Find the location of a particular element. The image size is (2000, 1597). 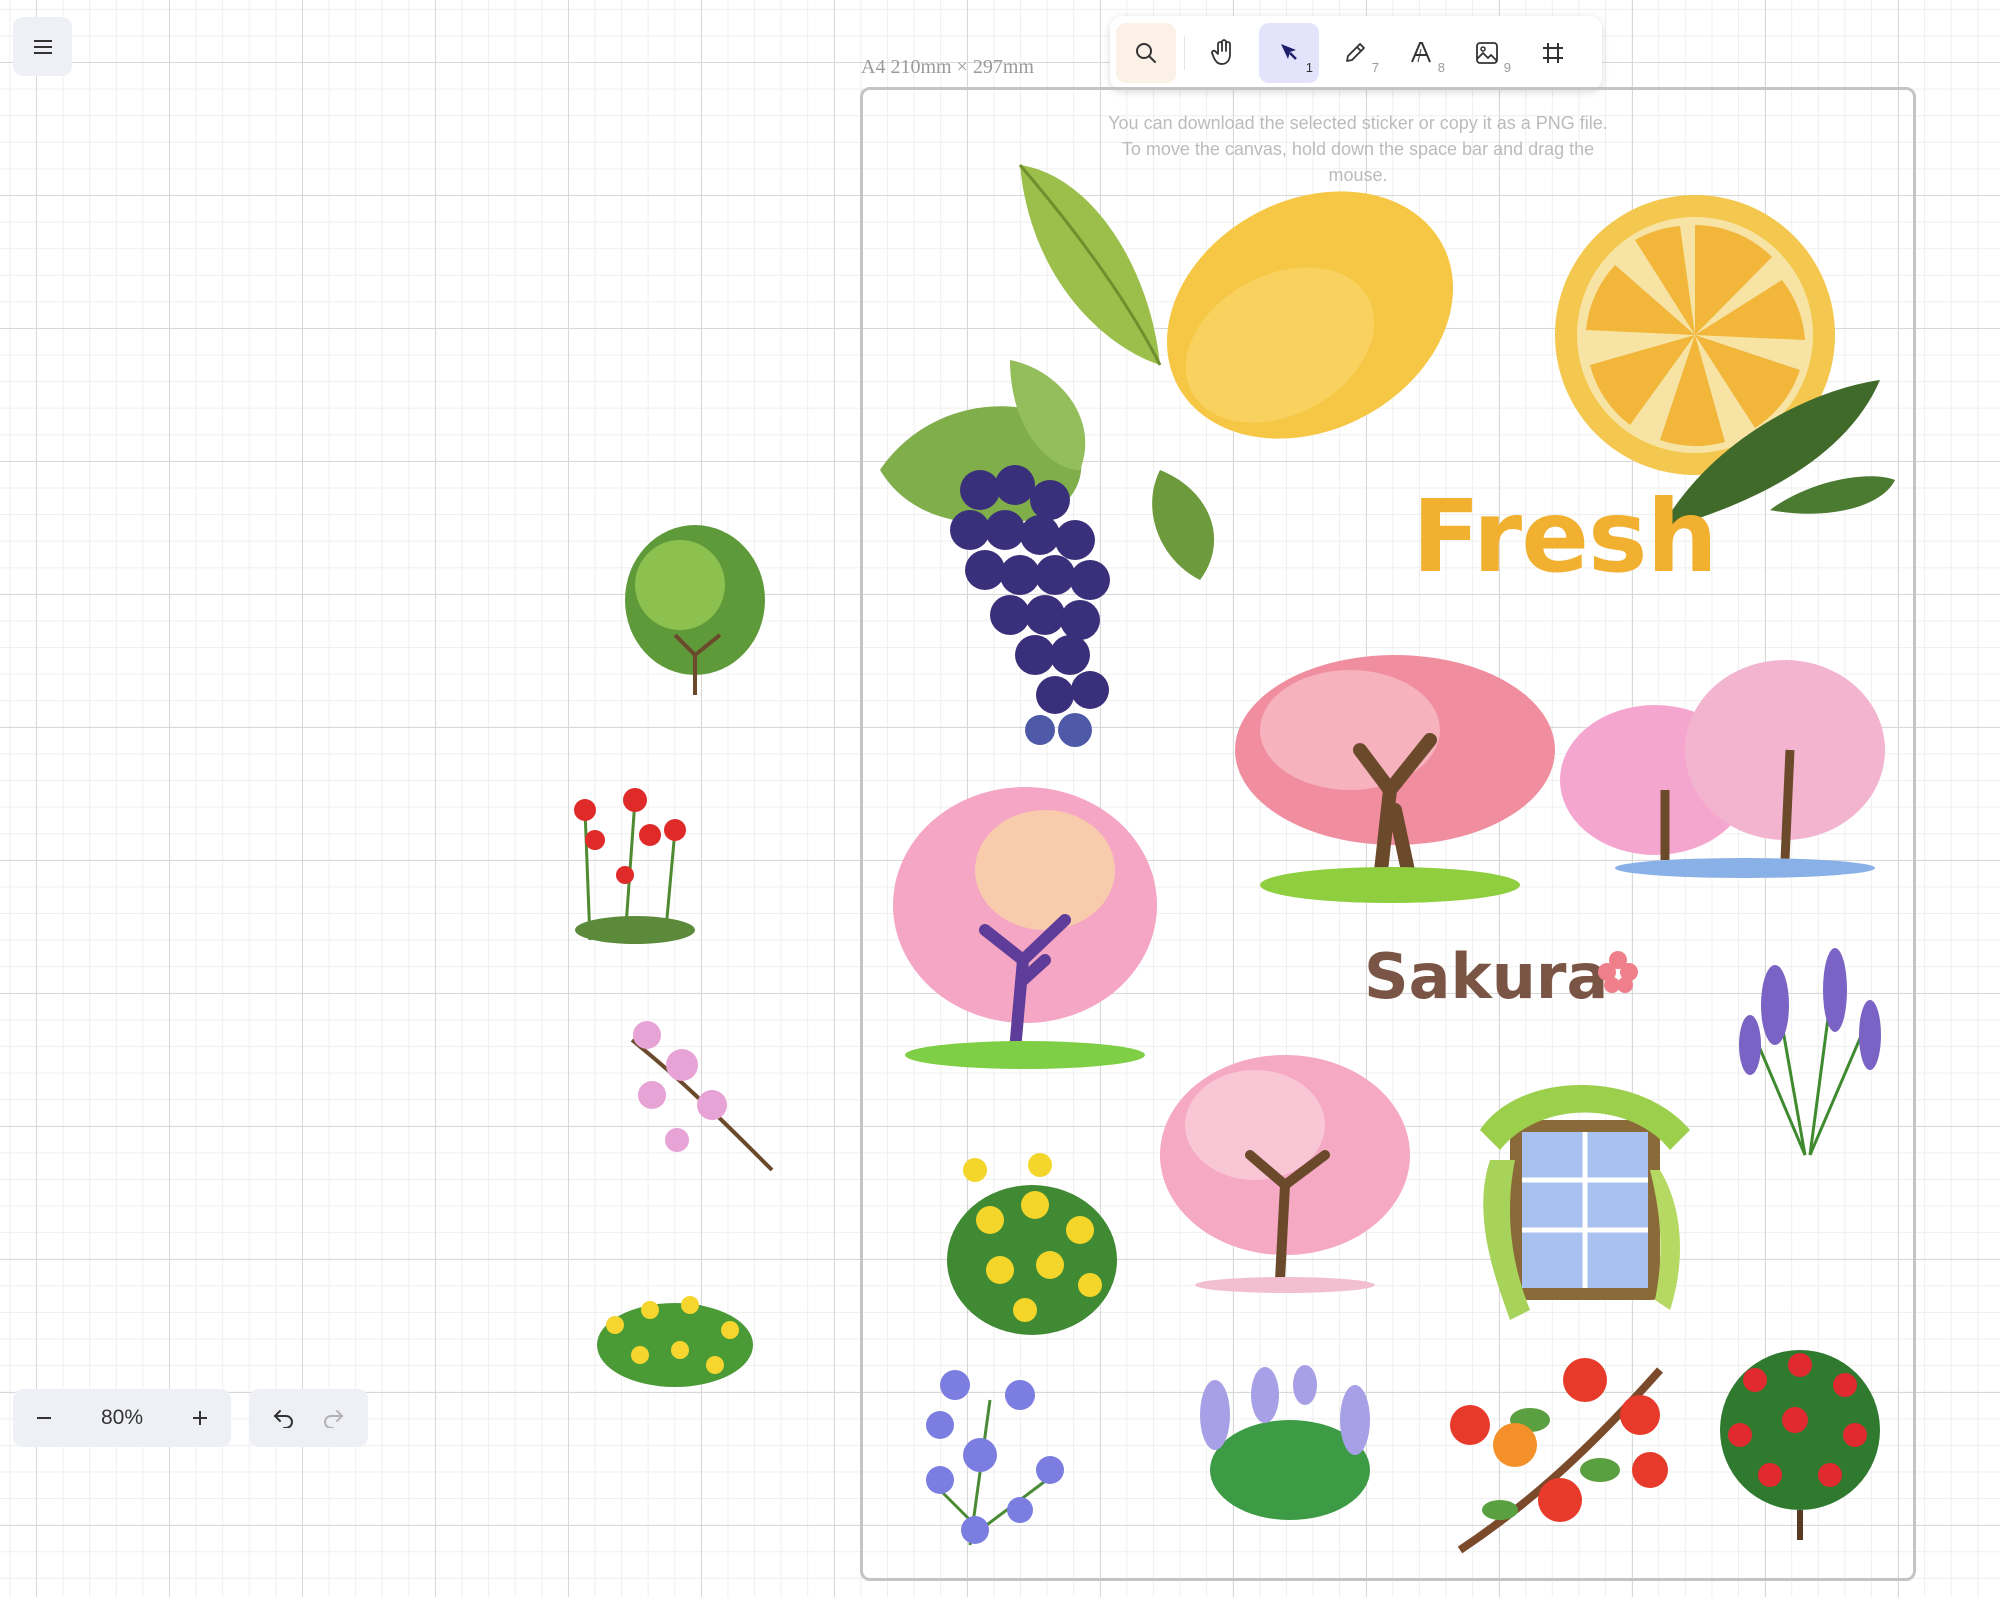

hand-icon is located at coordinates (1223, 53).